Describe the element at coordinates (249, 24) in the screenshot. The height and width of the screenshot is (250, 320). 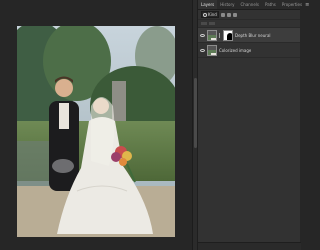
I see `blend-options-row` at that location.